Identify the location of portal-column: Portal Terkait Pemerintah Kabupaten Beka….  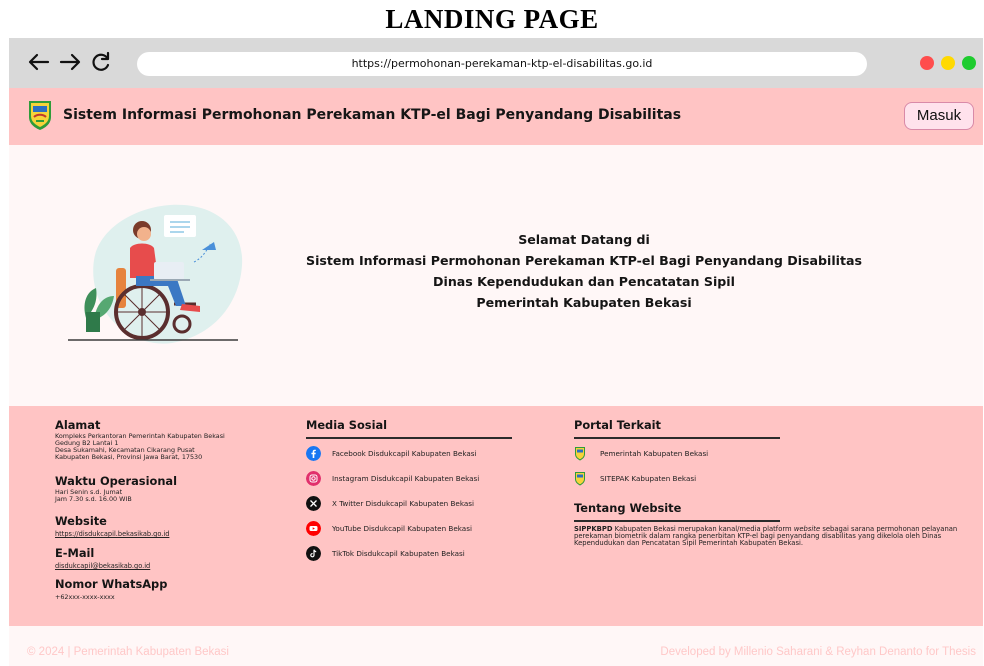
(774, 496).